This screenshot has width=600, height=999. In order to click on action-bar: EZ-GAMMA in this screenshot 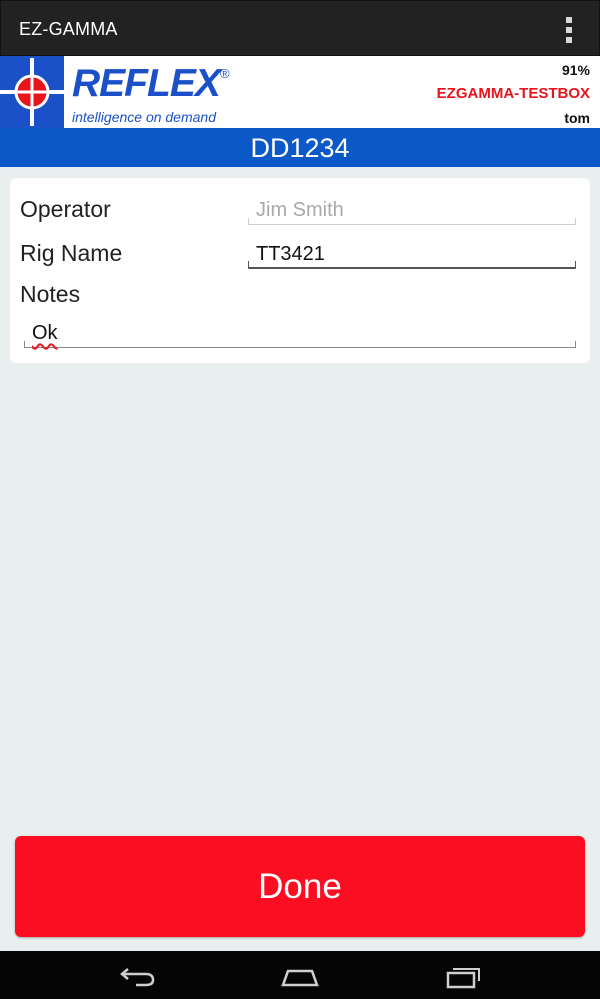, I will do `click(300, 28)`.